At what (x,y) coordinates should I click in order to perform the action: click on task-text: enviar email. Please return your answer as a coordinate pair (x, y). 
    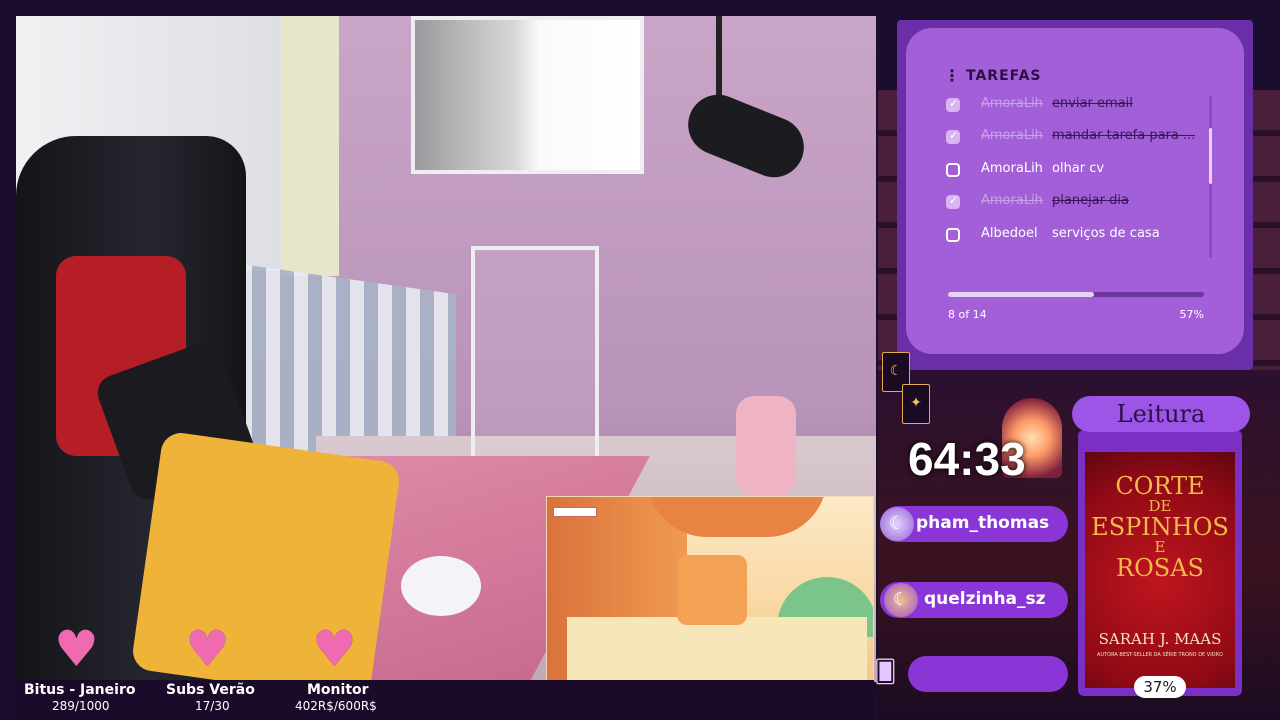
    Looking at the image, I should click on (1092, 103).